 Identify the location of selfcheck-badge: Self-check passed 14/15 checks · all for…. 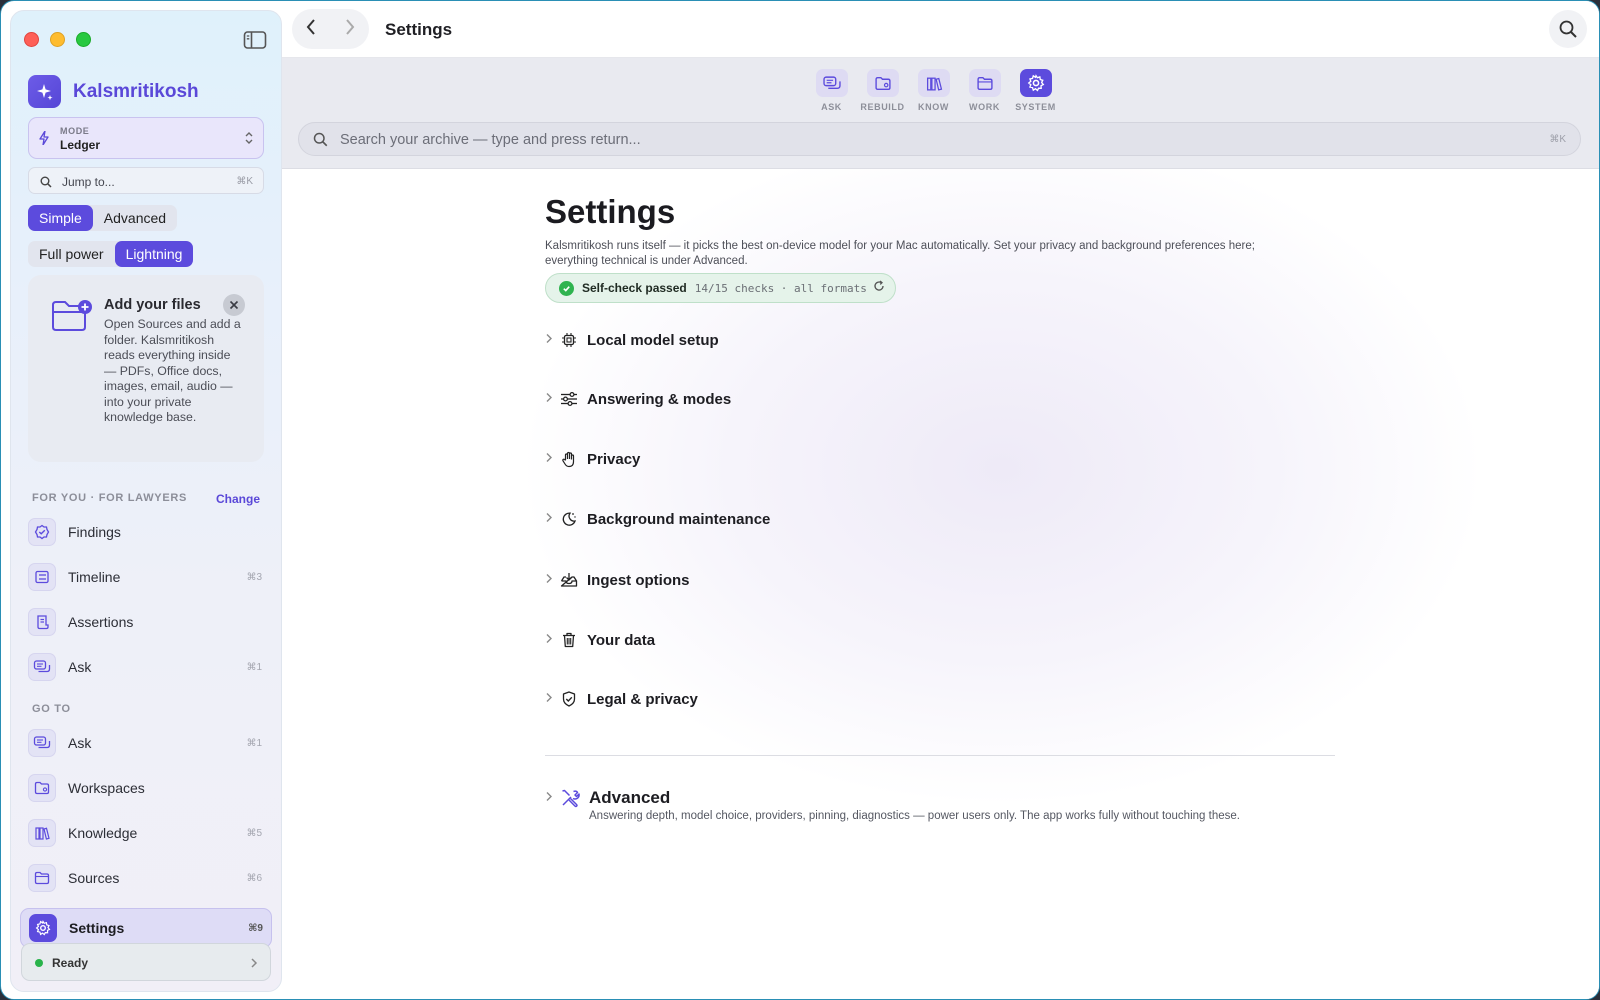
(720, 288).